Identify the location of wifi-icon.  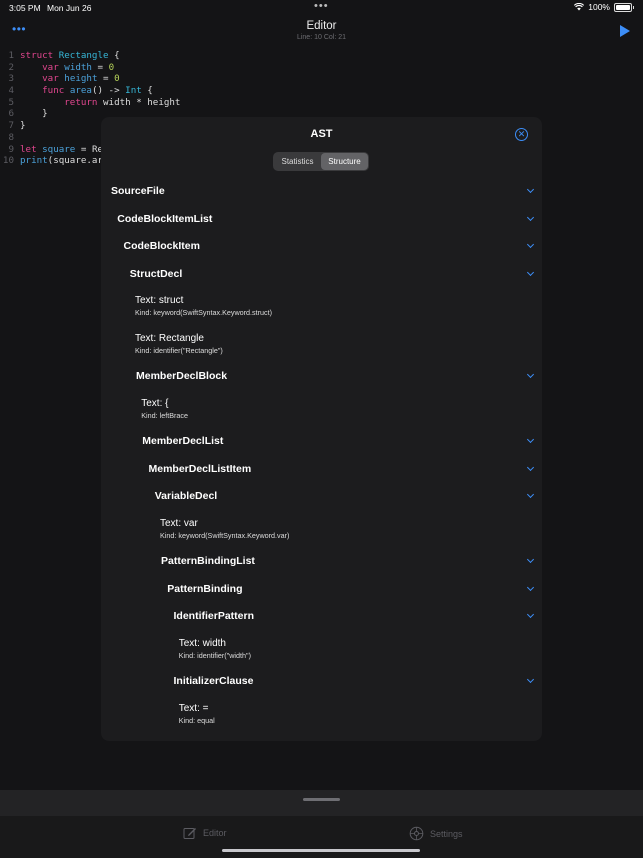
(579, 7).